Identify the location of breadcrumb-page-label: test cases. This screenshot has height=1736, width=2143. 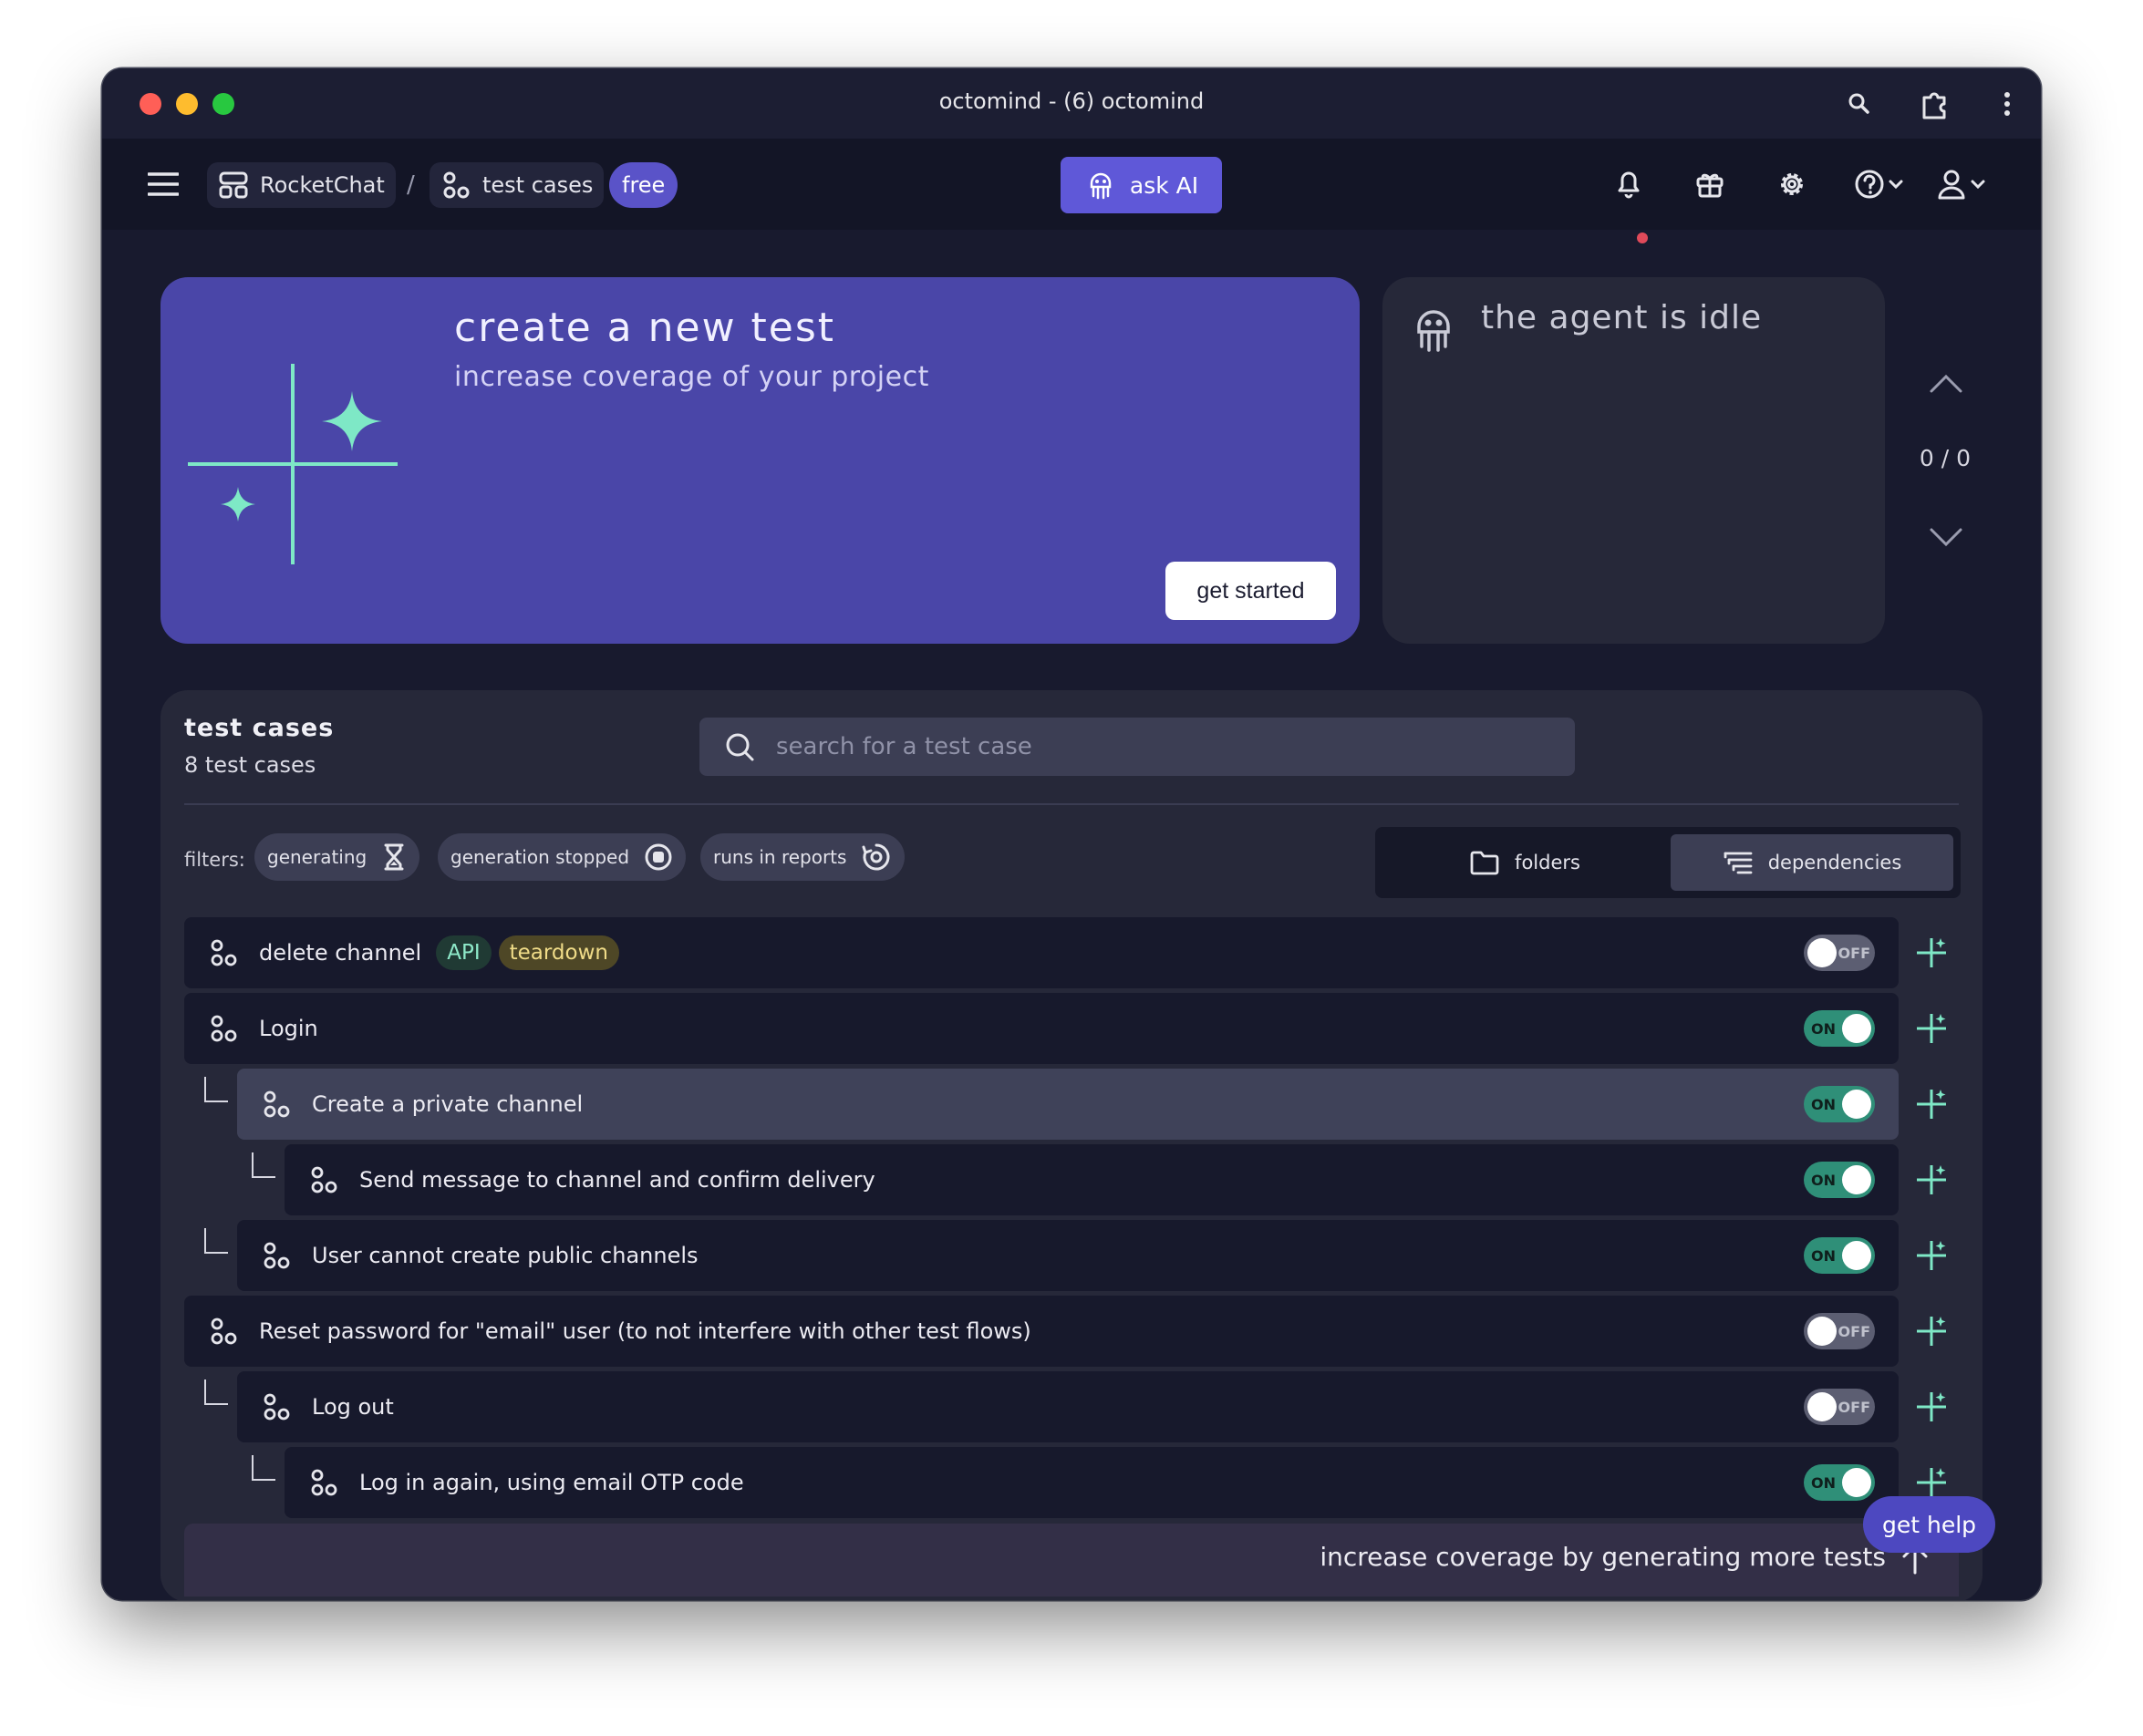
(538, 185).